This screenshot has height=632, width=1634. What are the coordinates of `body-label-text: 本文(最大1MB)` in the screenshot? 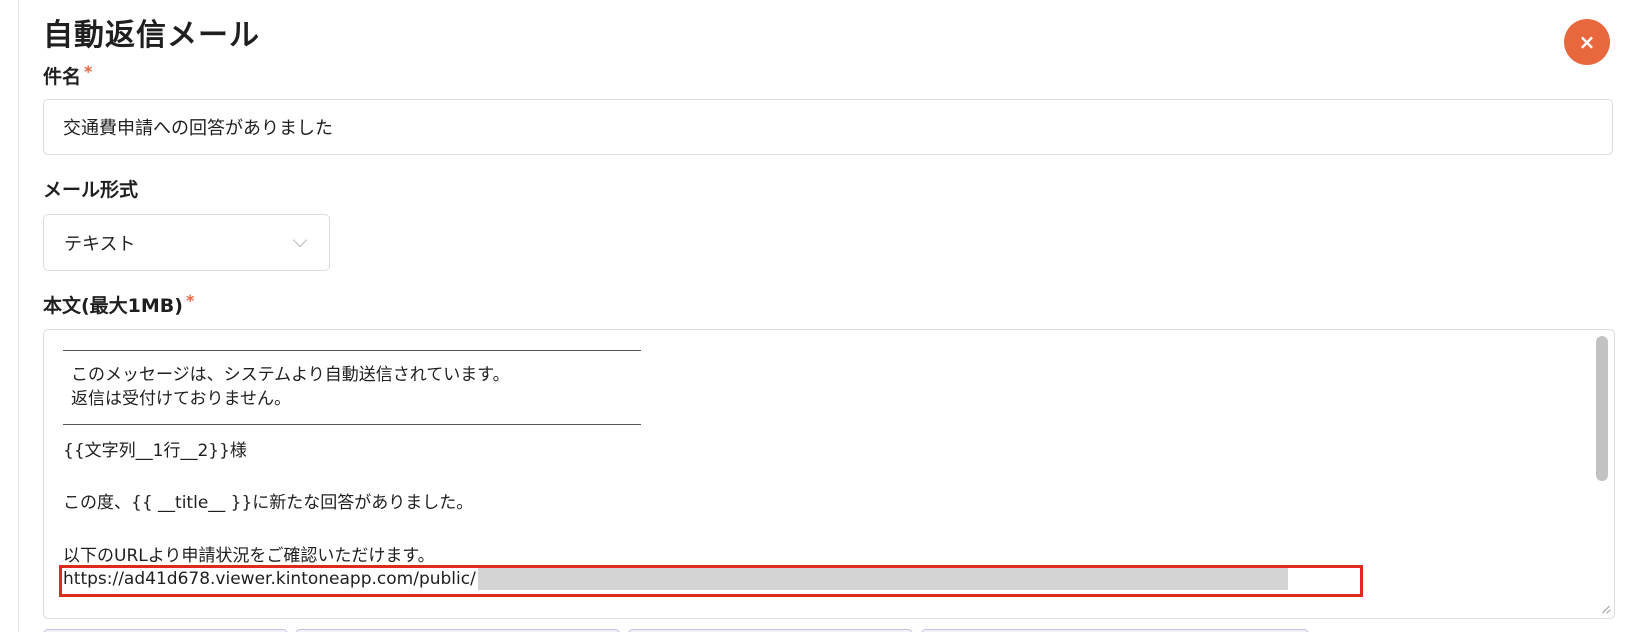 It's located at (113, 306).